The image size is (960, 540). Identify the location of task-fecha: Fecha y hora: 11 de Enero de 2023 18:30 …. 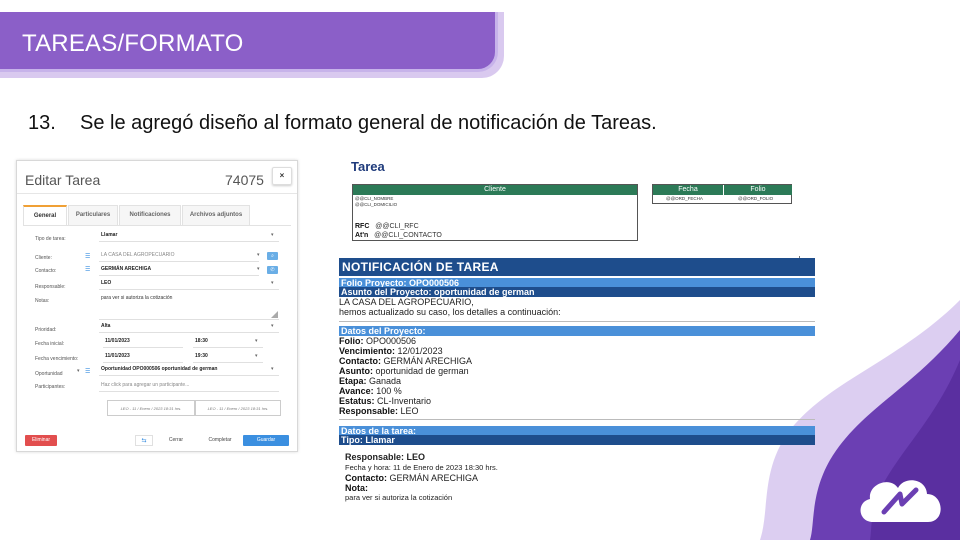
(421, 467).